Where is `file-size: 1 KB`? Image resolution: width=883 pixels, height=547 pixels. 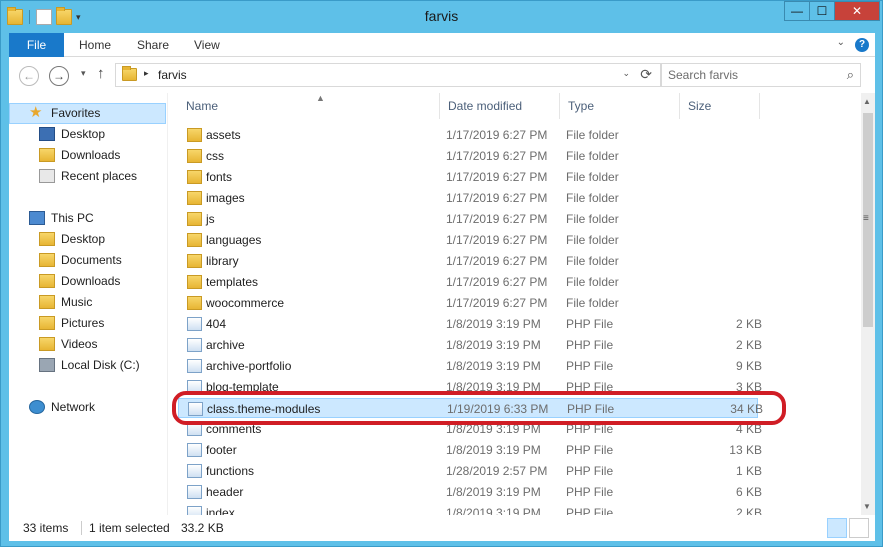
file-size: 1 KB is located at coordinates (748, 471).